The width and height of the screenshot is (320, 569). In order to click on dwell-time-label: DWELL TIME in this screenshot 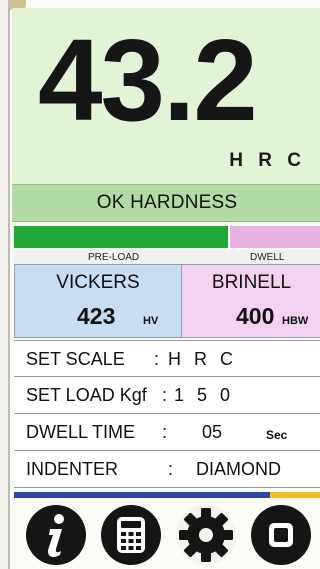, I will do `click(81, 432)`.